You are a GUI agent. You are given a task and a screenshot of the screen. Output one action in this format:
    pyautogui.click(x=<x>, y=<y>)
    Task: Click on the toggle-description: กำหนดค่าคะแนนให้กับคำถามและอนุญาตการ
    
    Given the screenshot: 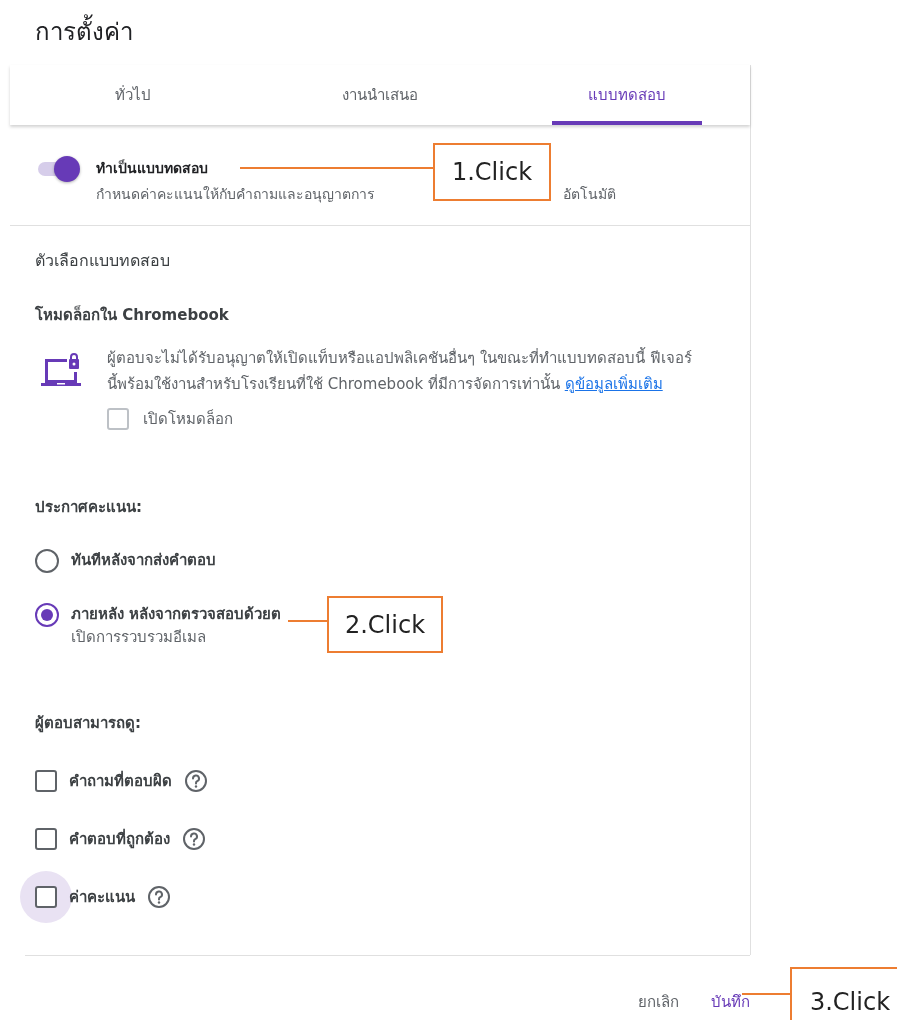 What is the action you would take?
    pyautogui.click(x=235, y=195)
    